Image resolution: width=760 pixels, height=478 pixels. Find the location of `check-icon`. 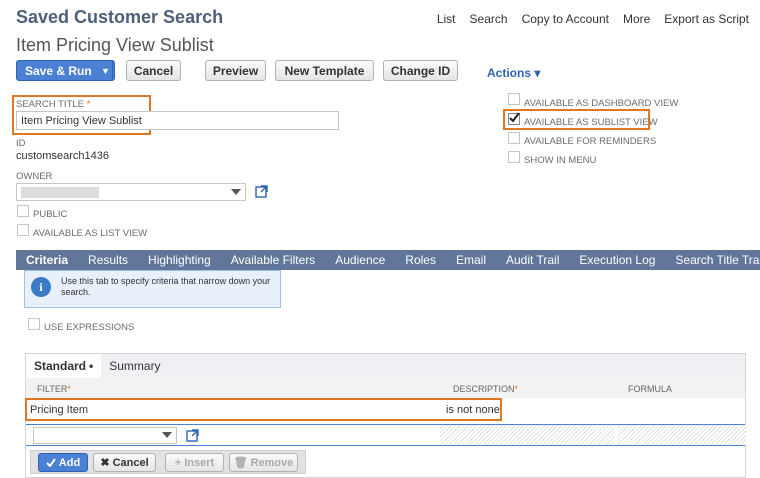

check-icon is located at coordinates (51, 462).